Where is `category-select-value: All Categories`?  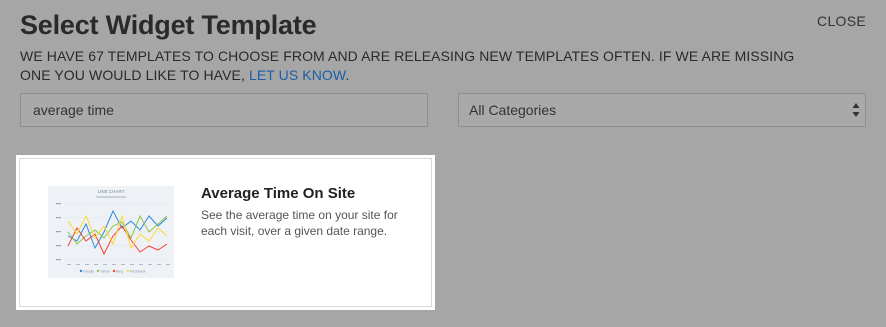
category-select-value: All Categories is located at coordinates (513, 110).